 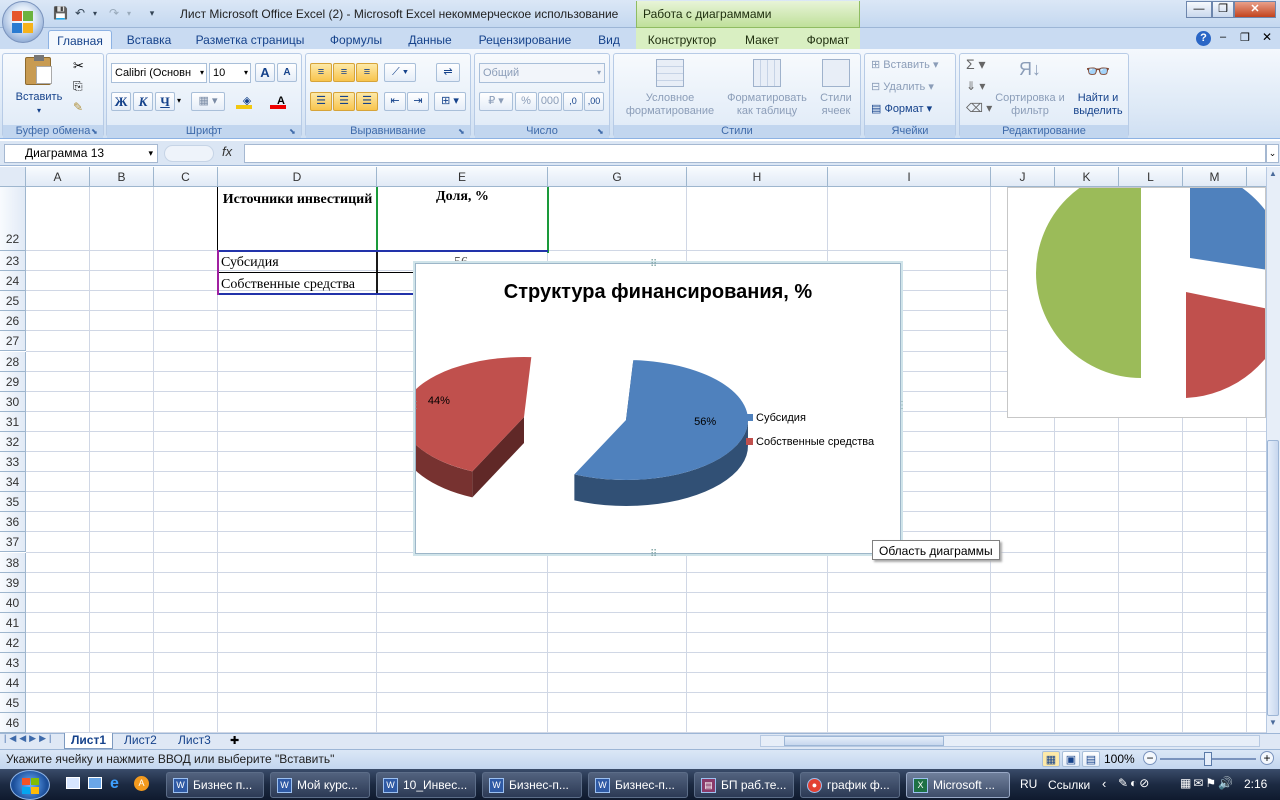 What do you see at coordinates (828, 40) in the screenshot?
I see `tab-format: Формат` at bounding box center [828, 40].